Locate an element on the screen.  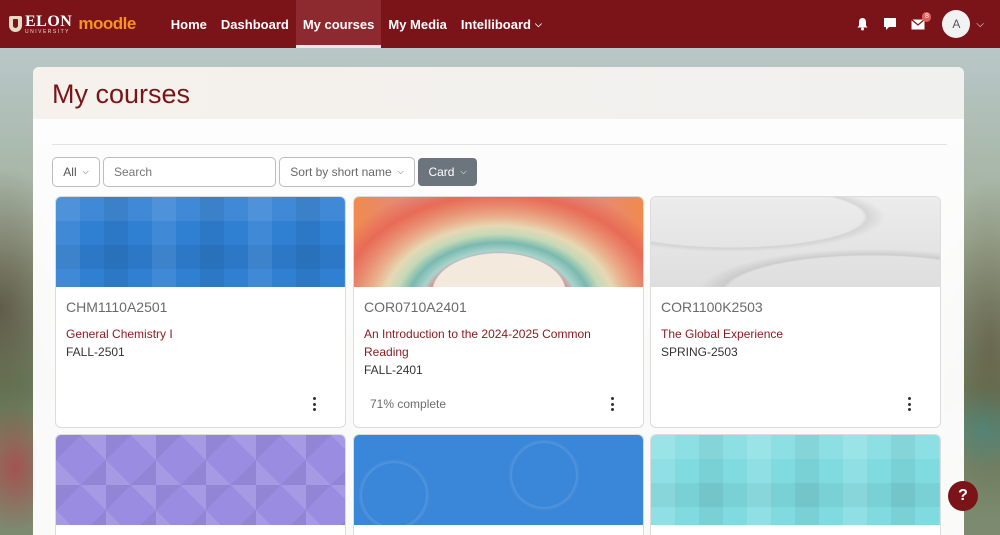
course-term: SPRING-2503 is located at coordinates (699, 352).